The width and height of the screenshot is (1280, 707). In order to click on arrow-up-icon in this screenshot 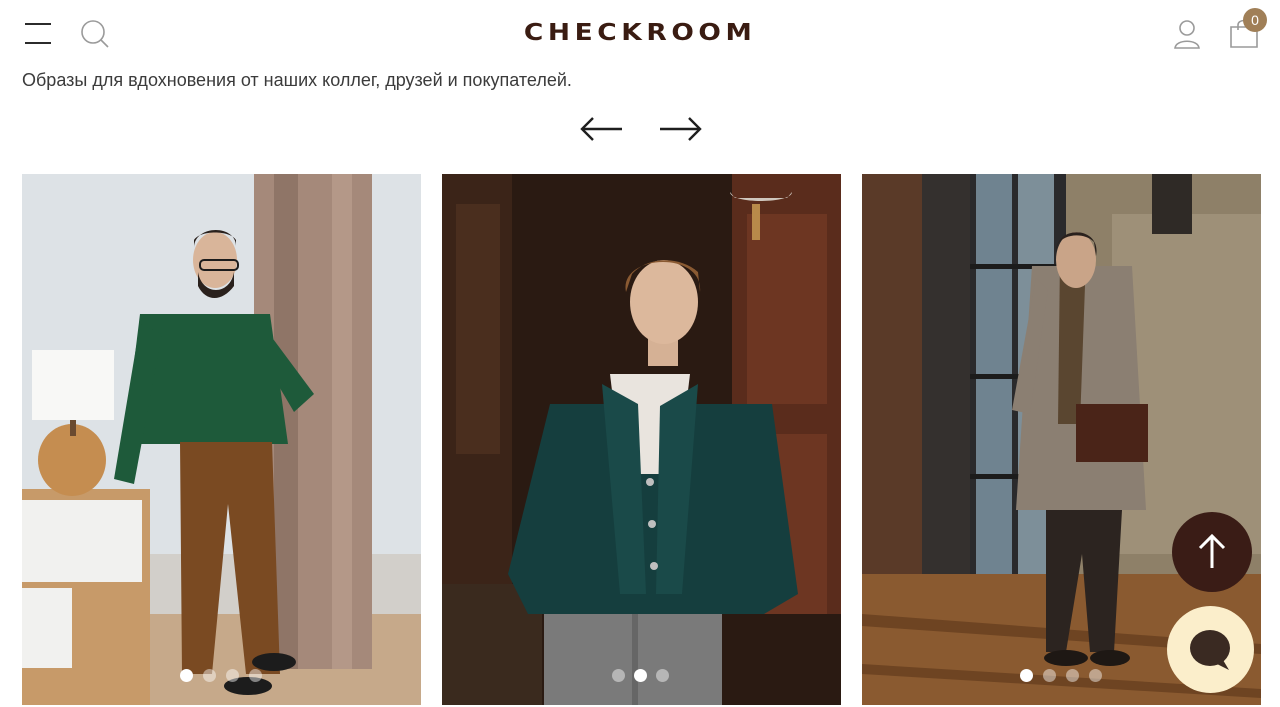, I will do `click(1212, 550)`.